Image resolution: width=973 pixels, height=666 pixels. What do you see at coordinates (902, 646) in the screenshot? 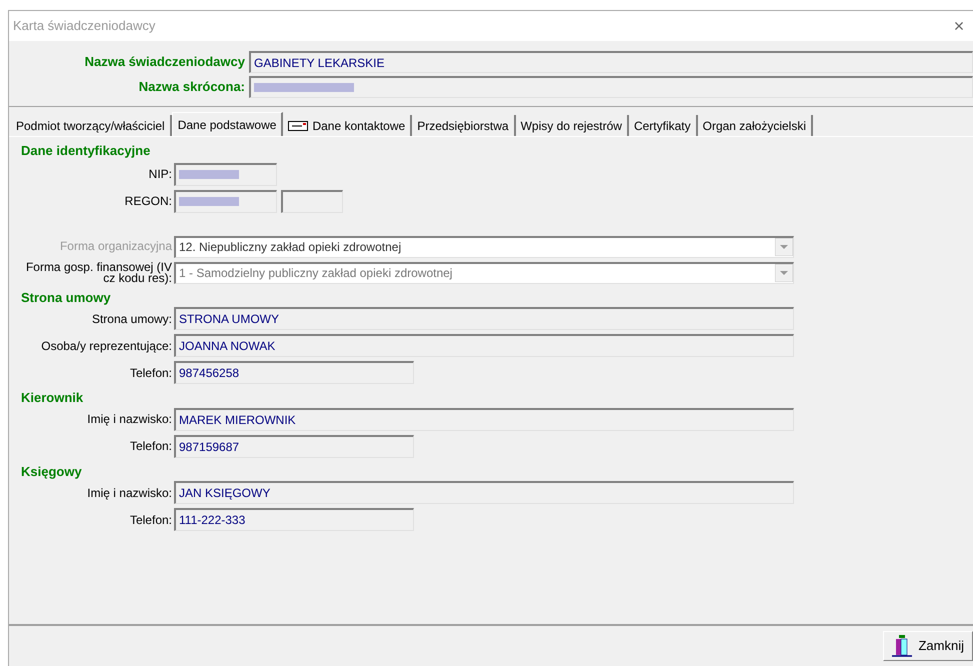
I see `door-icon` at bounding box center [902, 646].